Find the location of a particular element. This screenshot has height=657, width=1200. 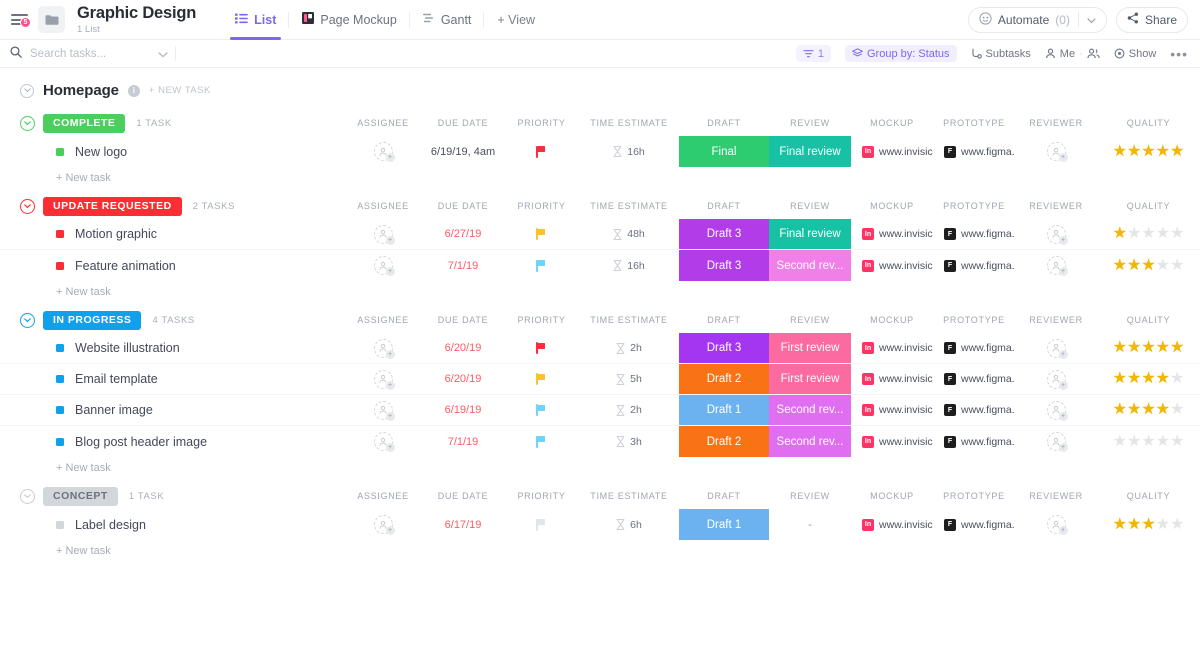

search-box is located at coordinates (87, 54).